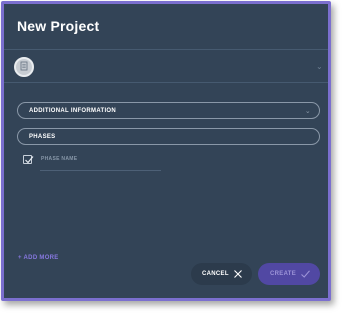 Image resolution: width=346 pixels, height=315 pixels. I want to click on phase-name-underline, so click(100, 170).